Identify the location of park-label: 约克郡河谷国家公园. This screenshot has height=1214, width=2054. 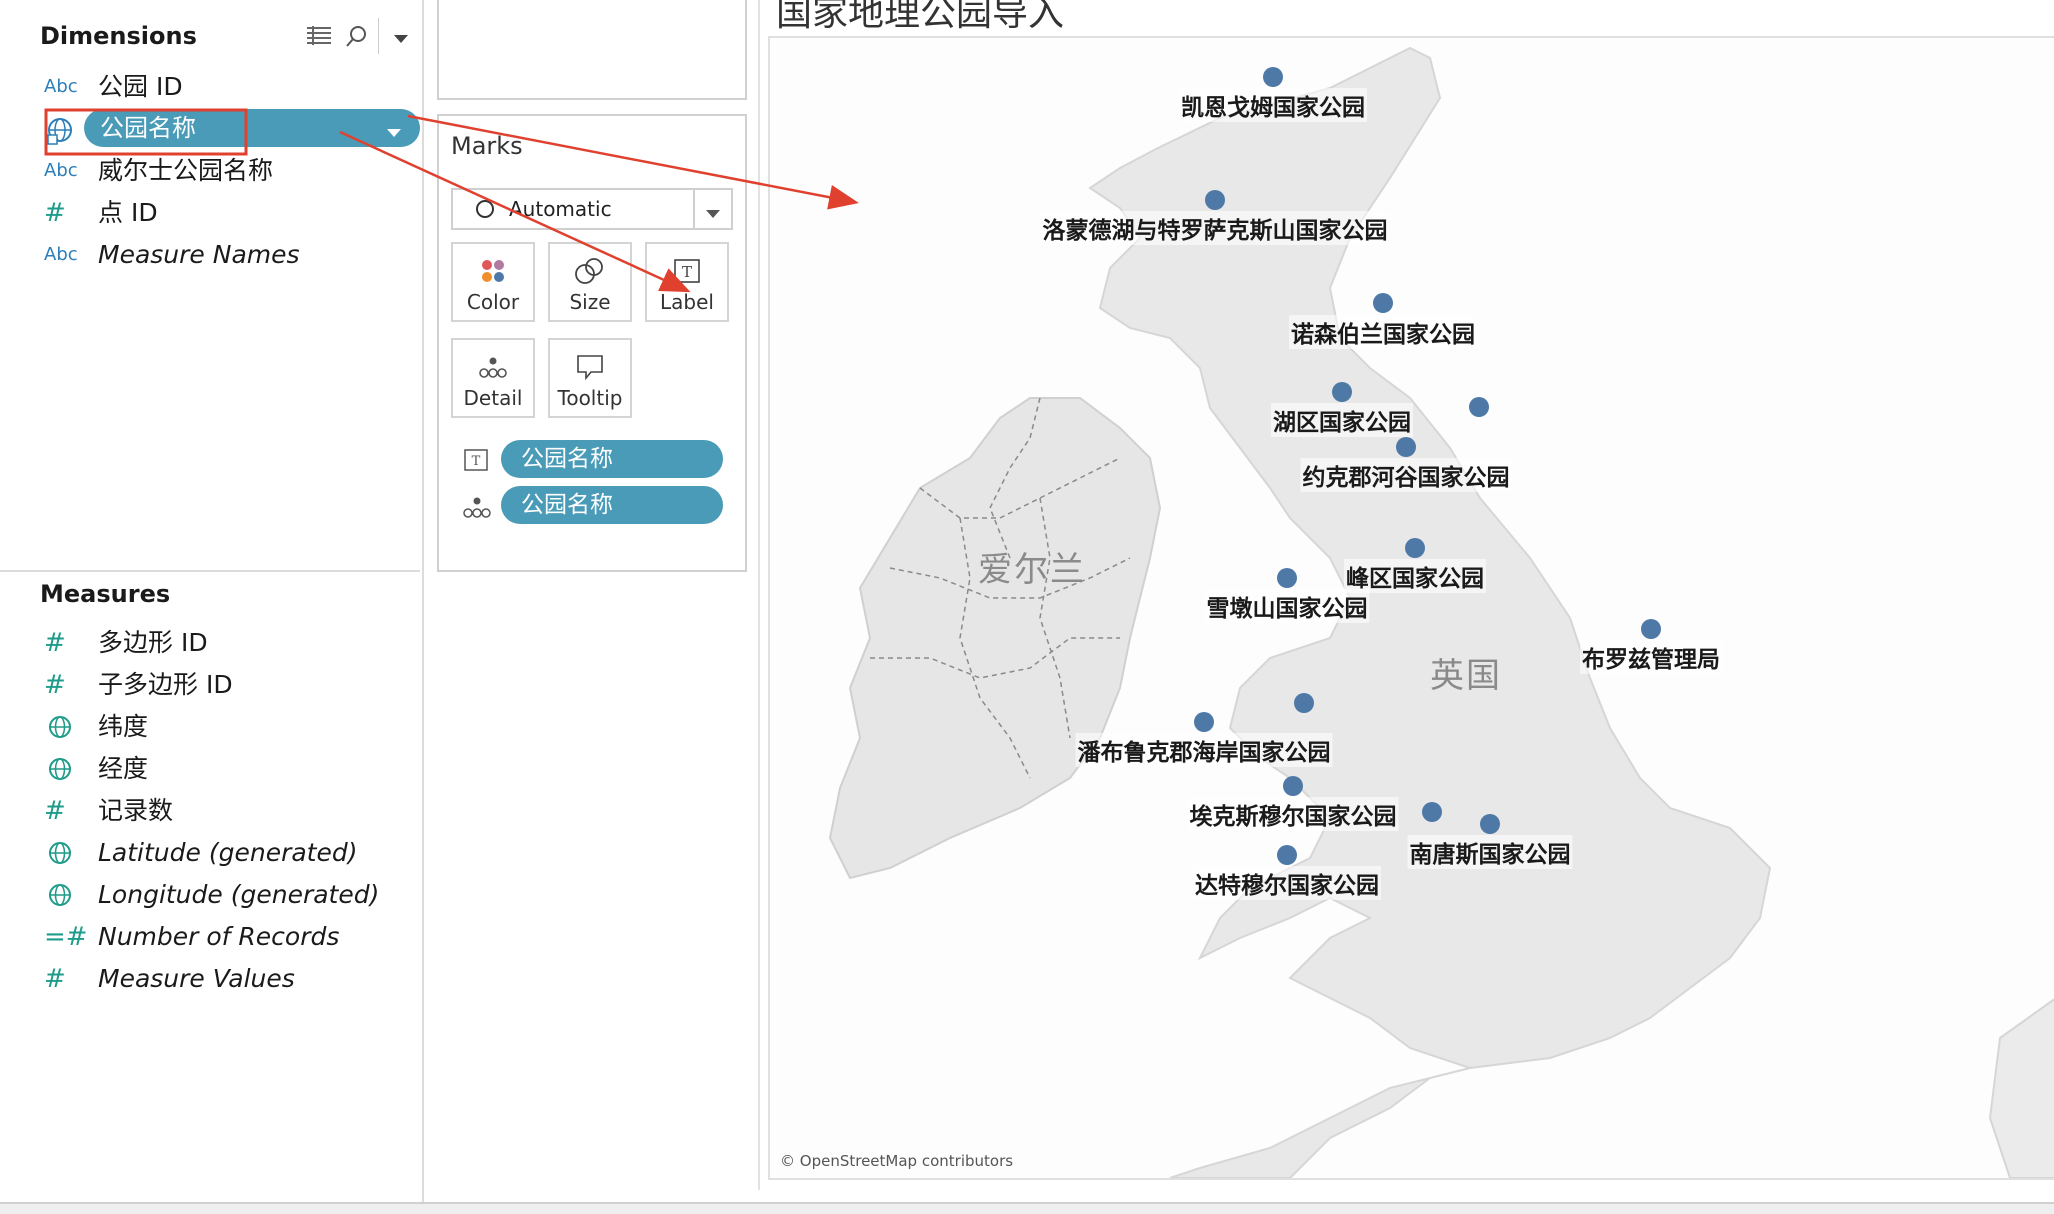
(1406, 475).